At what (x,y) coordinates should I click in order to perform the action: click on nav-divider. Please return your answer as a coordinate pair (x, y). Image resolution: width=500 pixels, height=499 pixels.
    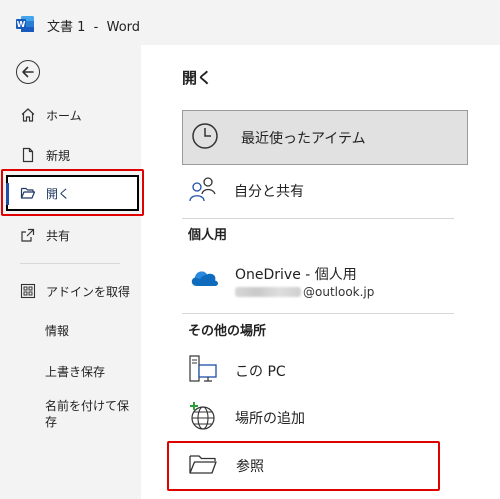
    Looking at the image, I should click on (70, 263).